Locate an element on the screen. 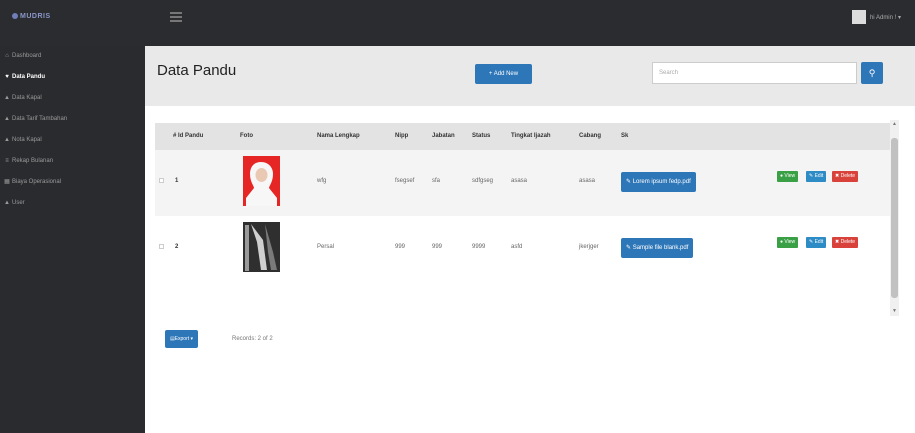 The image size is (915, 433). sk-file-button: ✎ Lorem ipsum fedp.pdf is located at coordinates (658, 182).